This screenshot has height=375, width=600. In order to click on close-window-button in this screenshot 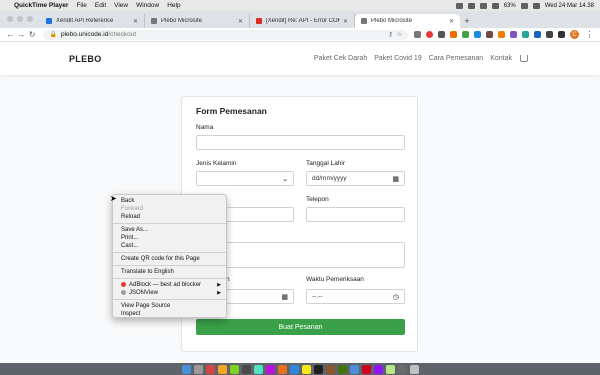, I will do `click(10, 19)`.